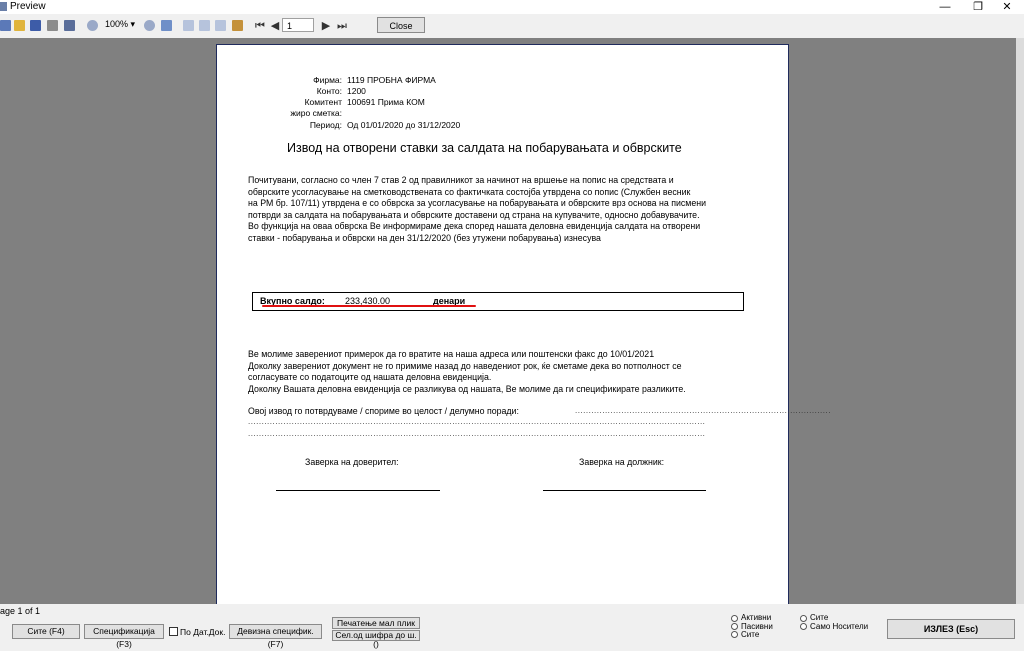 Image resolution: width=1024 pixels, height=651 pixels. What do you see at coordinates (329, 91) in the screenshot?
I see `konto-label: Конто:` at bounding box center [329, 91].